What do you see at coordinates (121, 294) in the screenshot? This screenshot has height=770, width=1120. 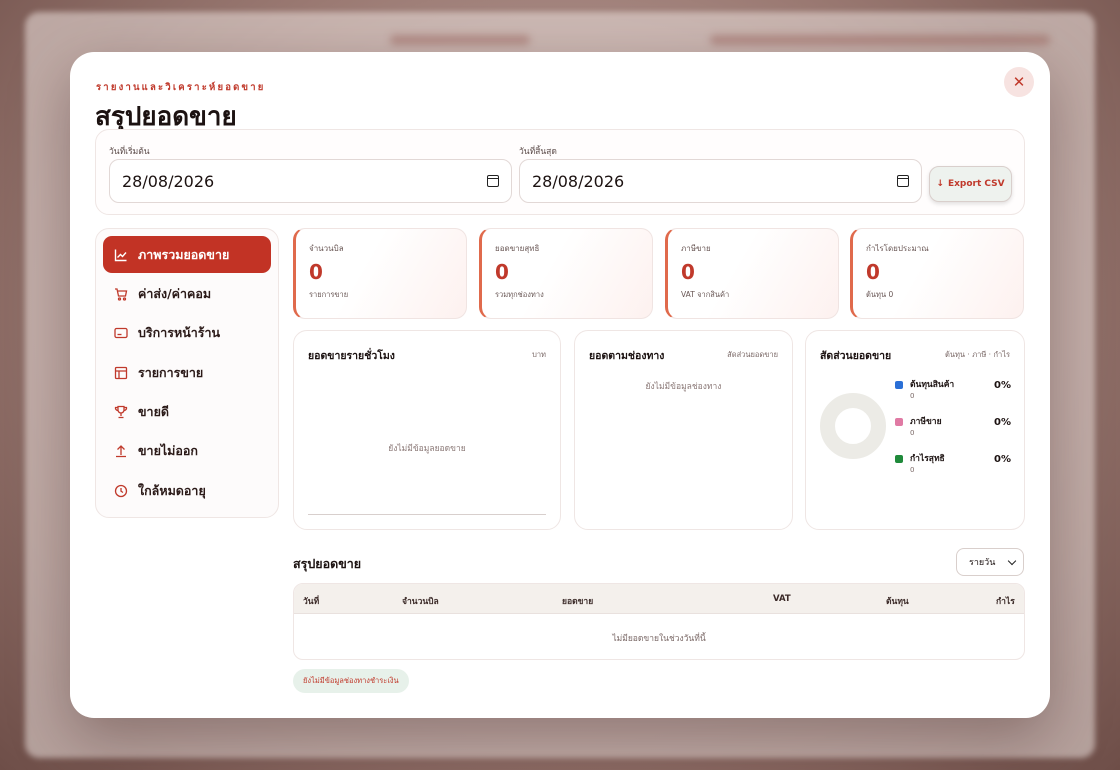 I see `cart-icon` at bounding box center [121, 294].